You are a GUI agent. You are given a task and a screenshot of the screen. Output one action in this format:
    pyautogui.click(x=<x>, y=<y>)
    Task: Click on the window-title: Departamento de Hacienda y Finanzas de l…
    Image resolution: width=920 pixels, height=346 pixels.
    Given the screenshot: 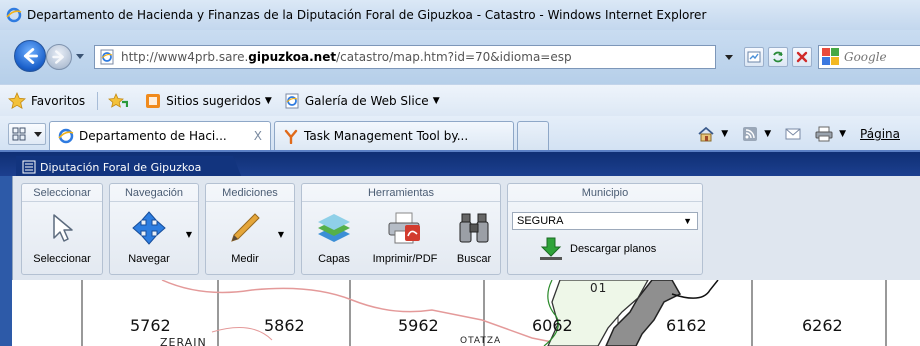 What is the action you would take?
    pyautogui.click(x=367, y=15)
    